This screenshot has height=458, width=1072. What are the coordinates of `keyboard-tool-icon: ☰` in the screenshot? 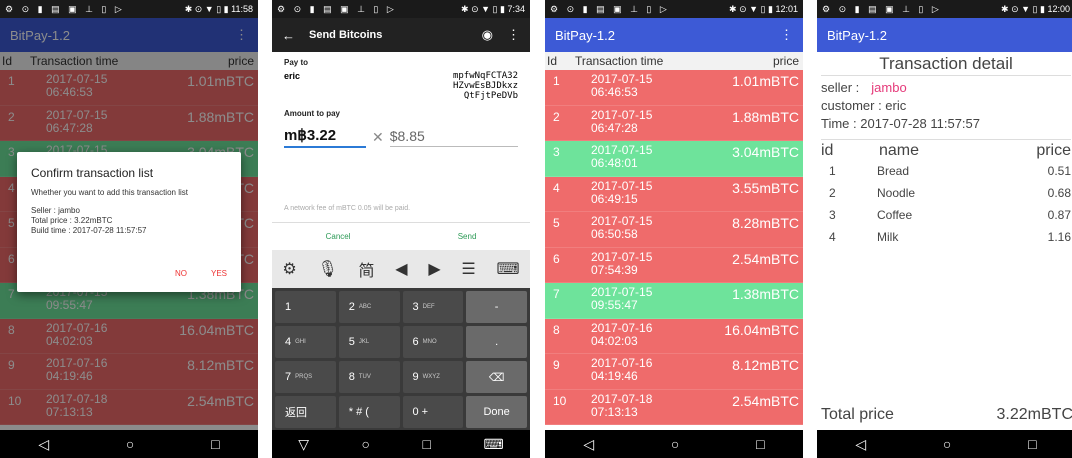 It's located at (468, 269).